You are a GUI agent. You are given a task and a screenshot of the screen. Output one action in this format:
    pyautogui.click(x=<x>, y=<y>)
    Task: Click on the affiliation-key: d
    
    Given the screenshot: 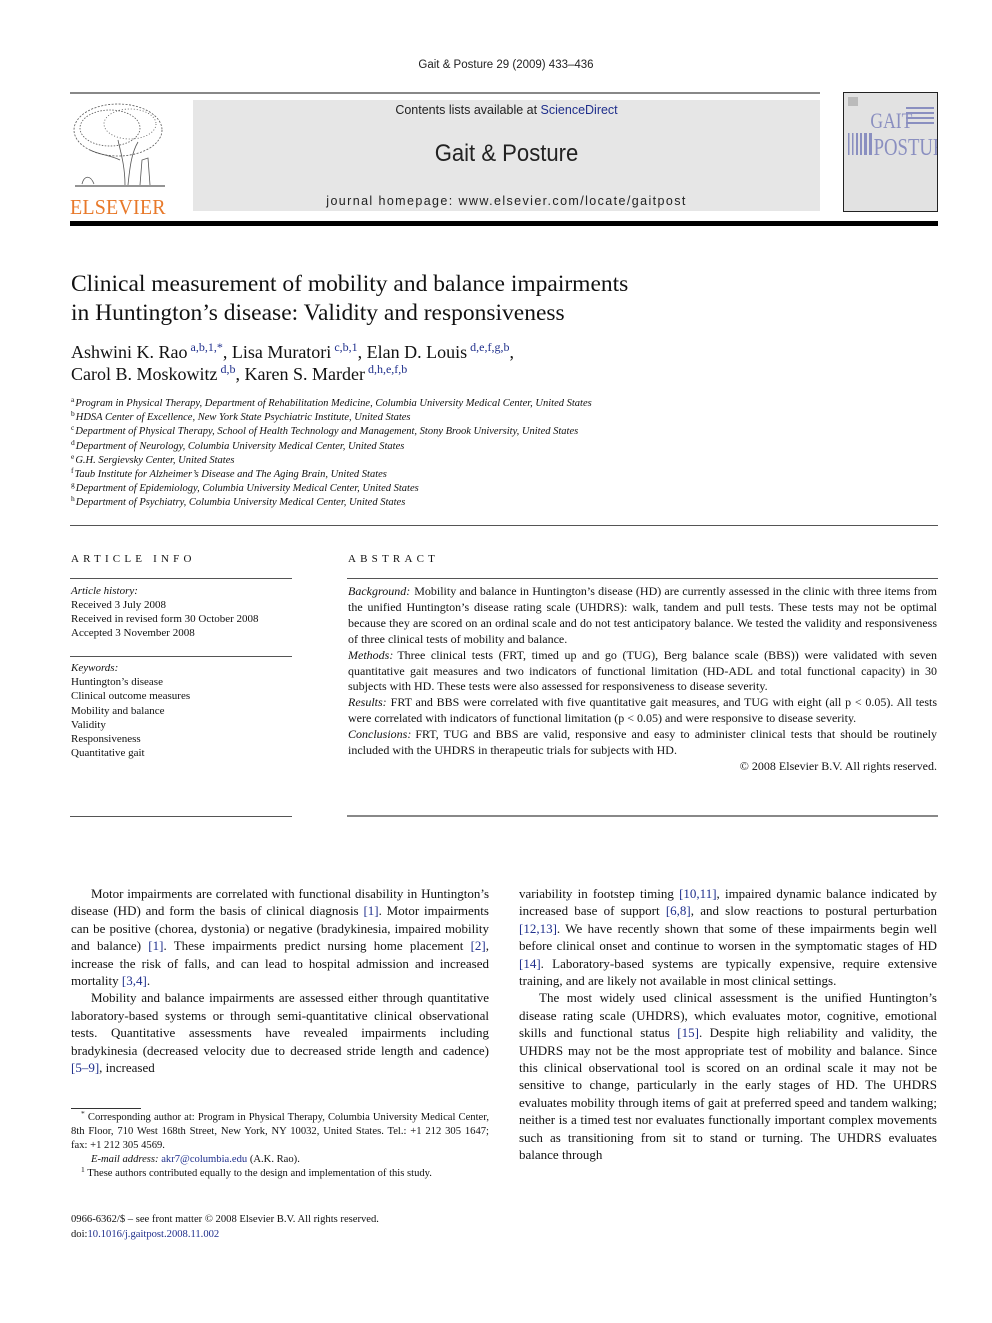 What is the action you would take?
    pyautogui.click(x=73, y=442)
    